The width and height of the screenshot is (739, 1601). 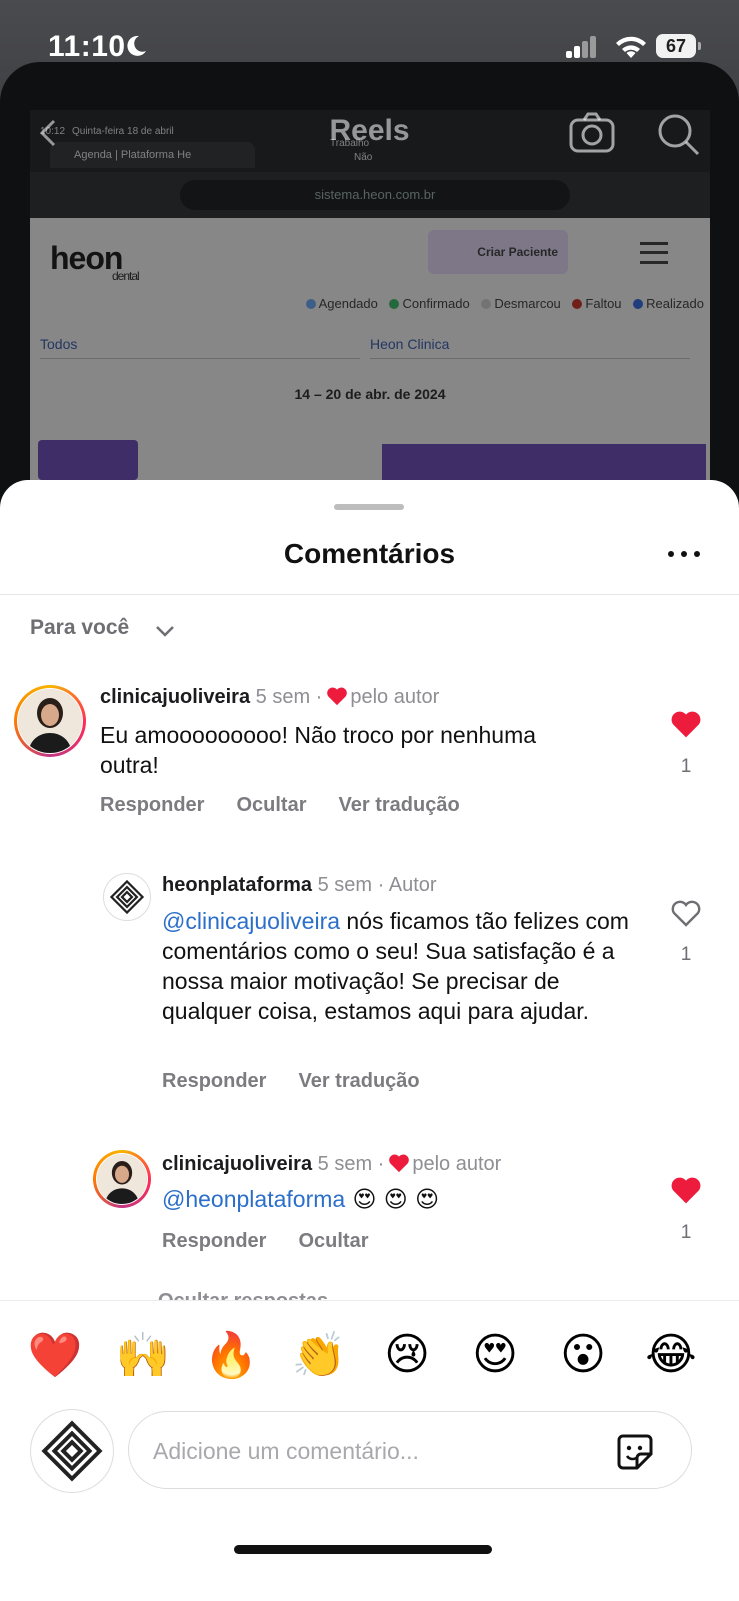 What do you see at coordinates (686, 913) in the screenshot?
I see `like-heart-outline-icon` at bounding box center [686, 913].